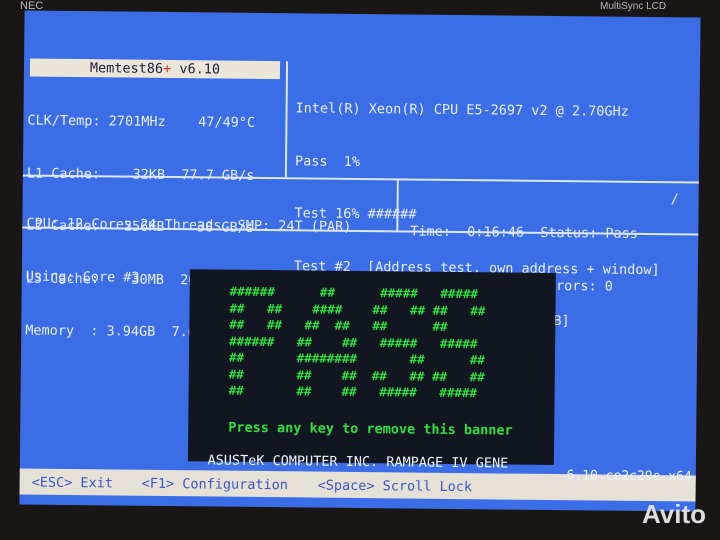 The height and width of the screenshot is (540, 720). What do you see at coordinates (286, 119) in the screenshot?
I see `divider-vertical` at bounding box center [286, 119].